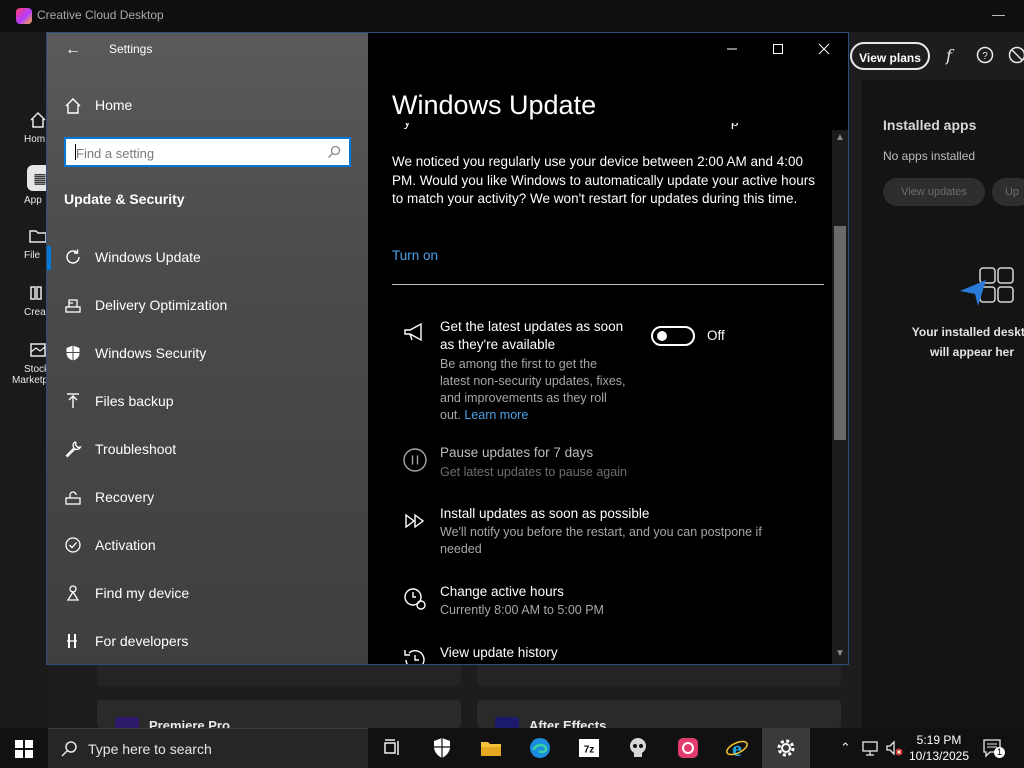  What do you see at coordinates (662, 336) in the screenshot?
I see `toggle-knob` at bounding box center [662, 336].